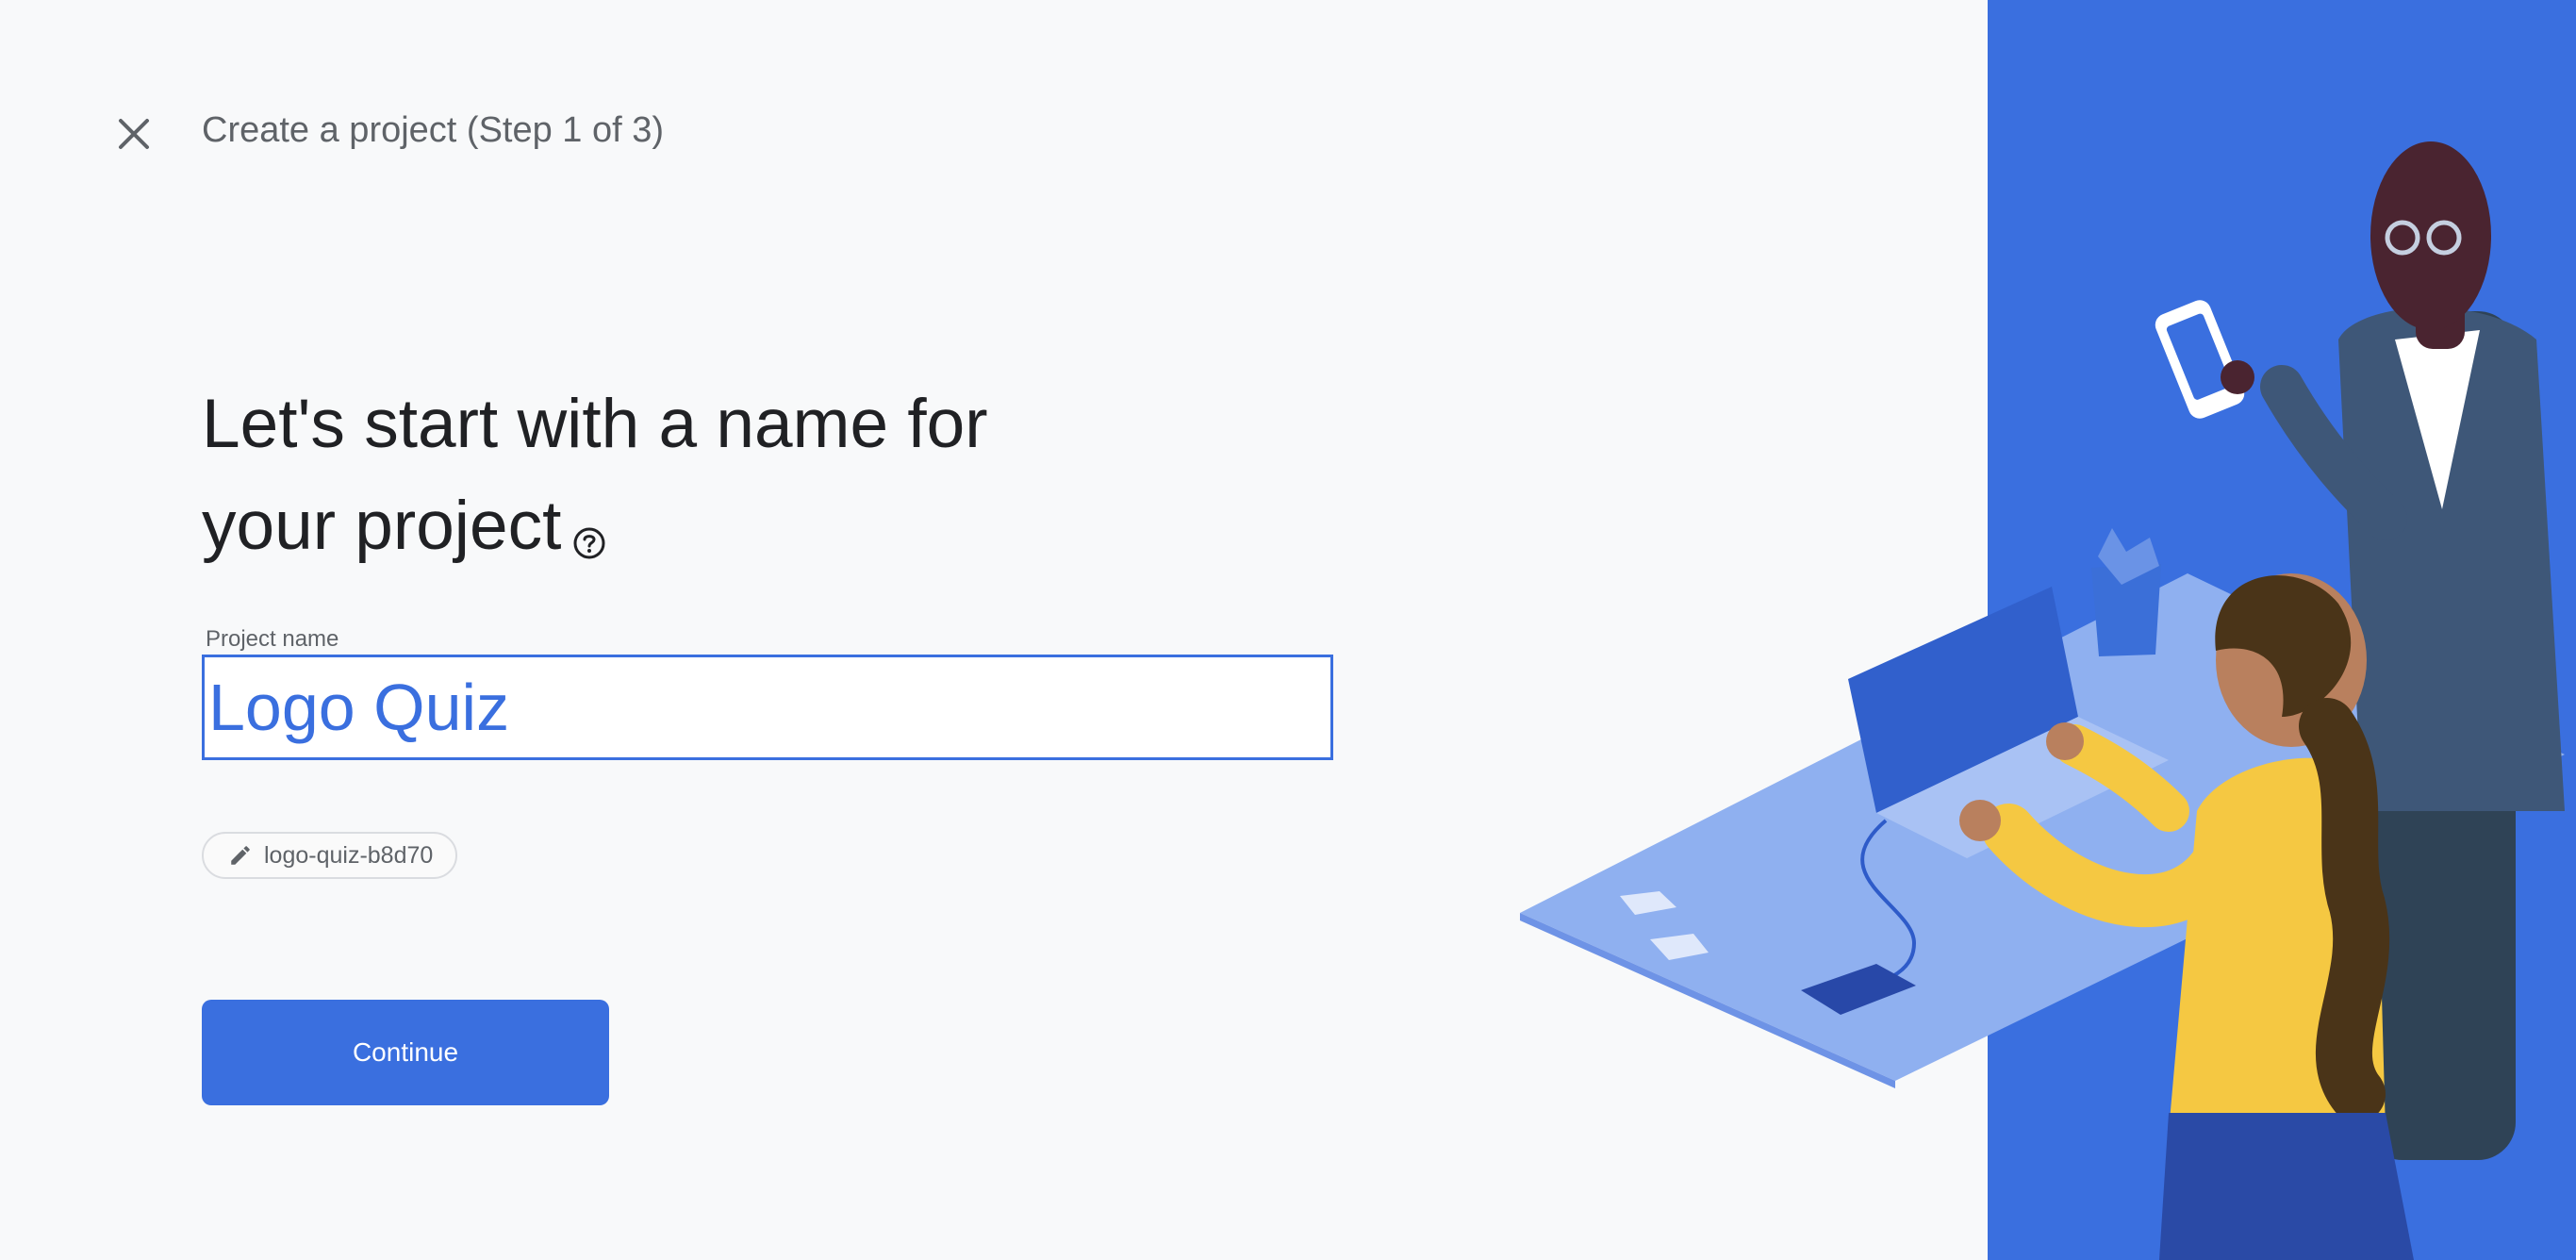 The width and height of the screenshot is (2576, 1260). What do you see at coordinates (382, 526) in the screenshot?
I see `headline-line-2: your project` at bounding box center [382, 526].